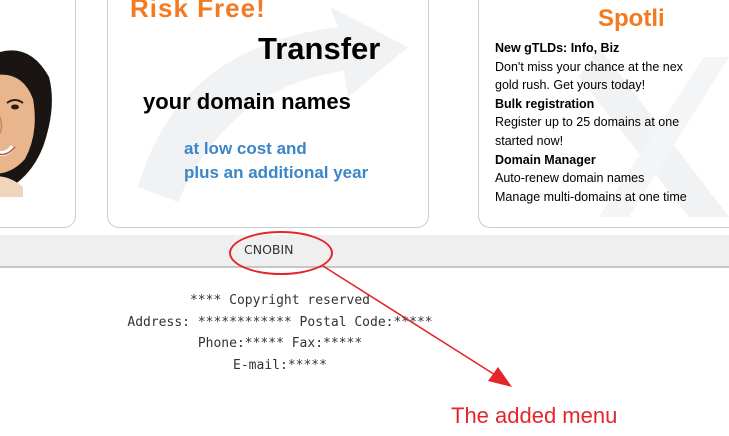 This screenshot has width=729, height=436. Describe the element at coordinates (612, 160) in the screenshot. I see `spotlight-heading-domain-manager: Domain Manager` at that location.